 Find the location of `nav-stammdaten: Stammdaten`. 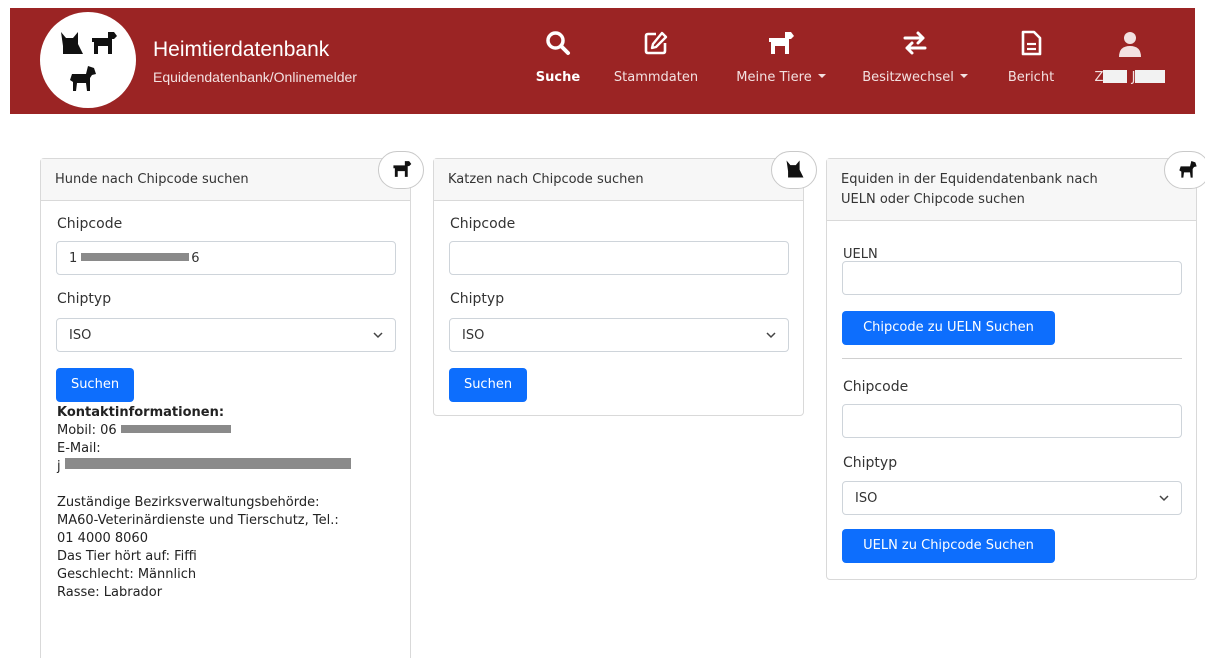

nav-stammdaten: Stammdaten is located at coordinates (656, 65).